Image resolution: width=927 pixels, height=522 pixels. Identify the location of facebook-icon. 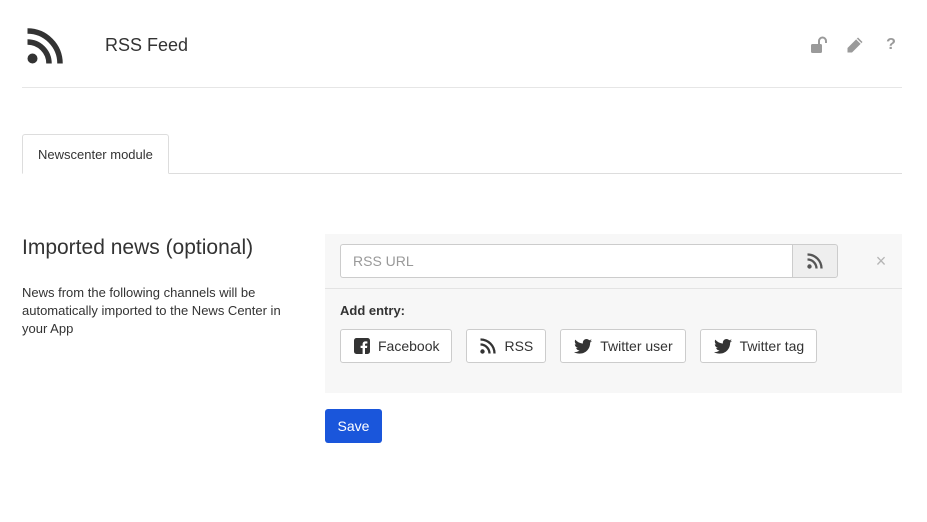
(362, 346).